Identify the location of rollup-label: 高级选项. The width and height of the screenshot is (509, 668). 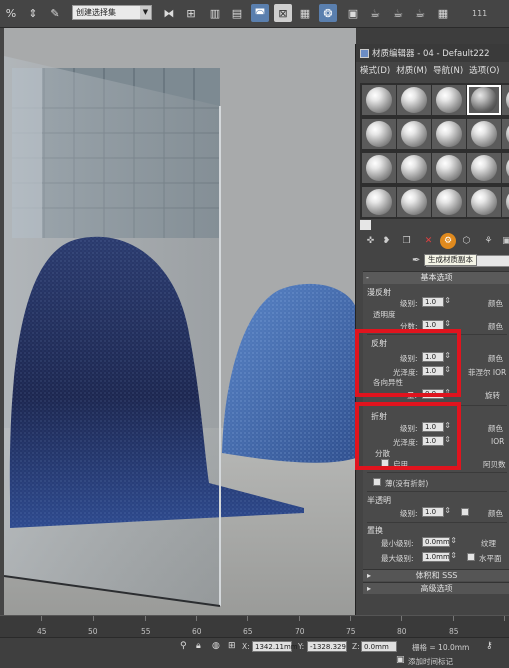
(436, 588).